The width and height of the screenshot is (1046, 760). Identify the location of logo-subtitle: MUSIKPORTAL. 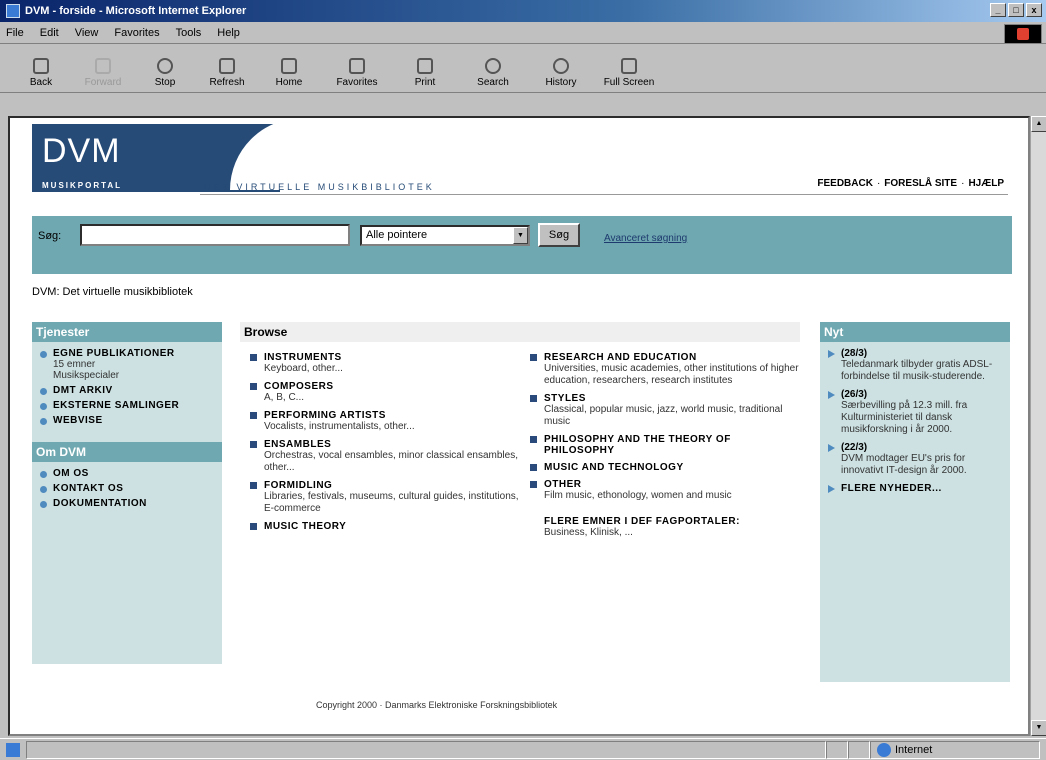
(82, 185).